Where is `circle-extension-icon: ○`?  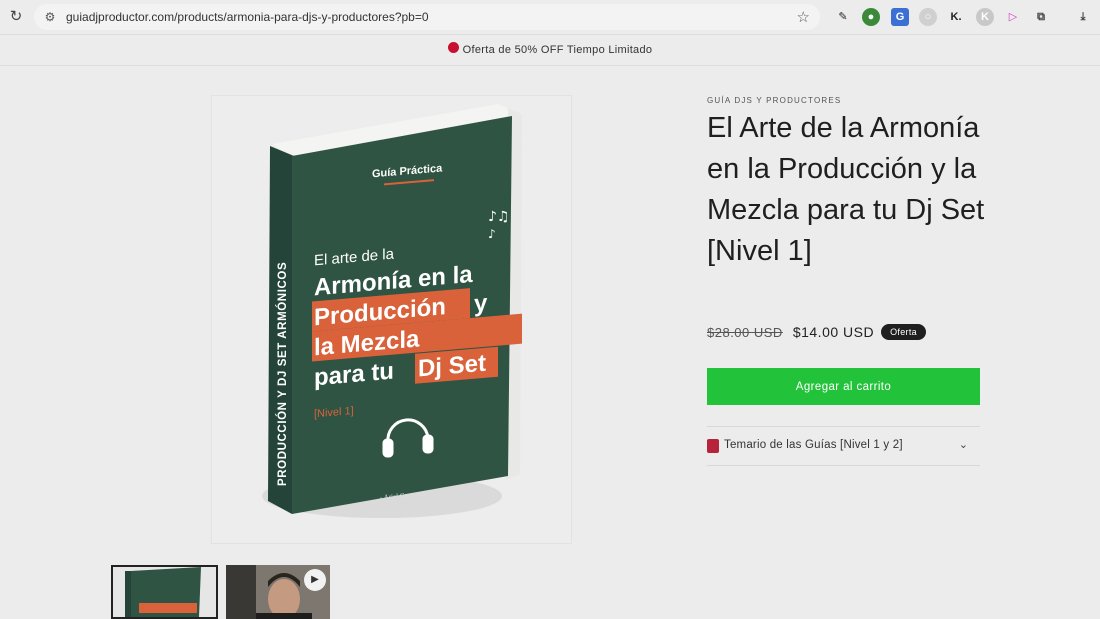
circle-extension-icon: ○ is located at coordinates (928, 17).